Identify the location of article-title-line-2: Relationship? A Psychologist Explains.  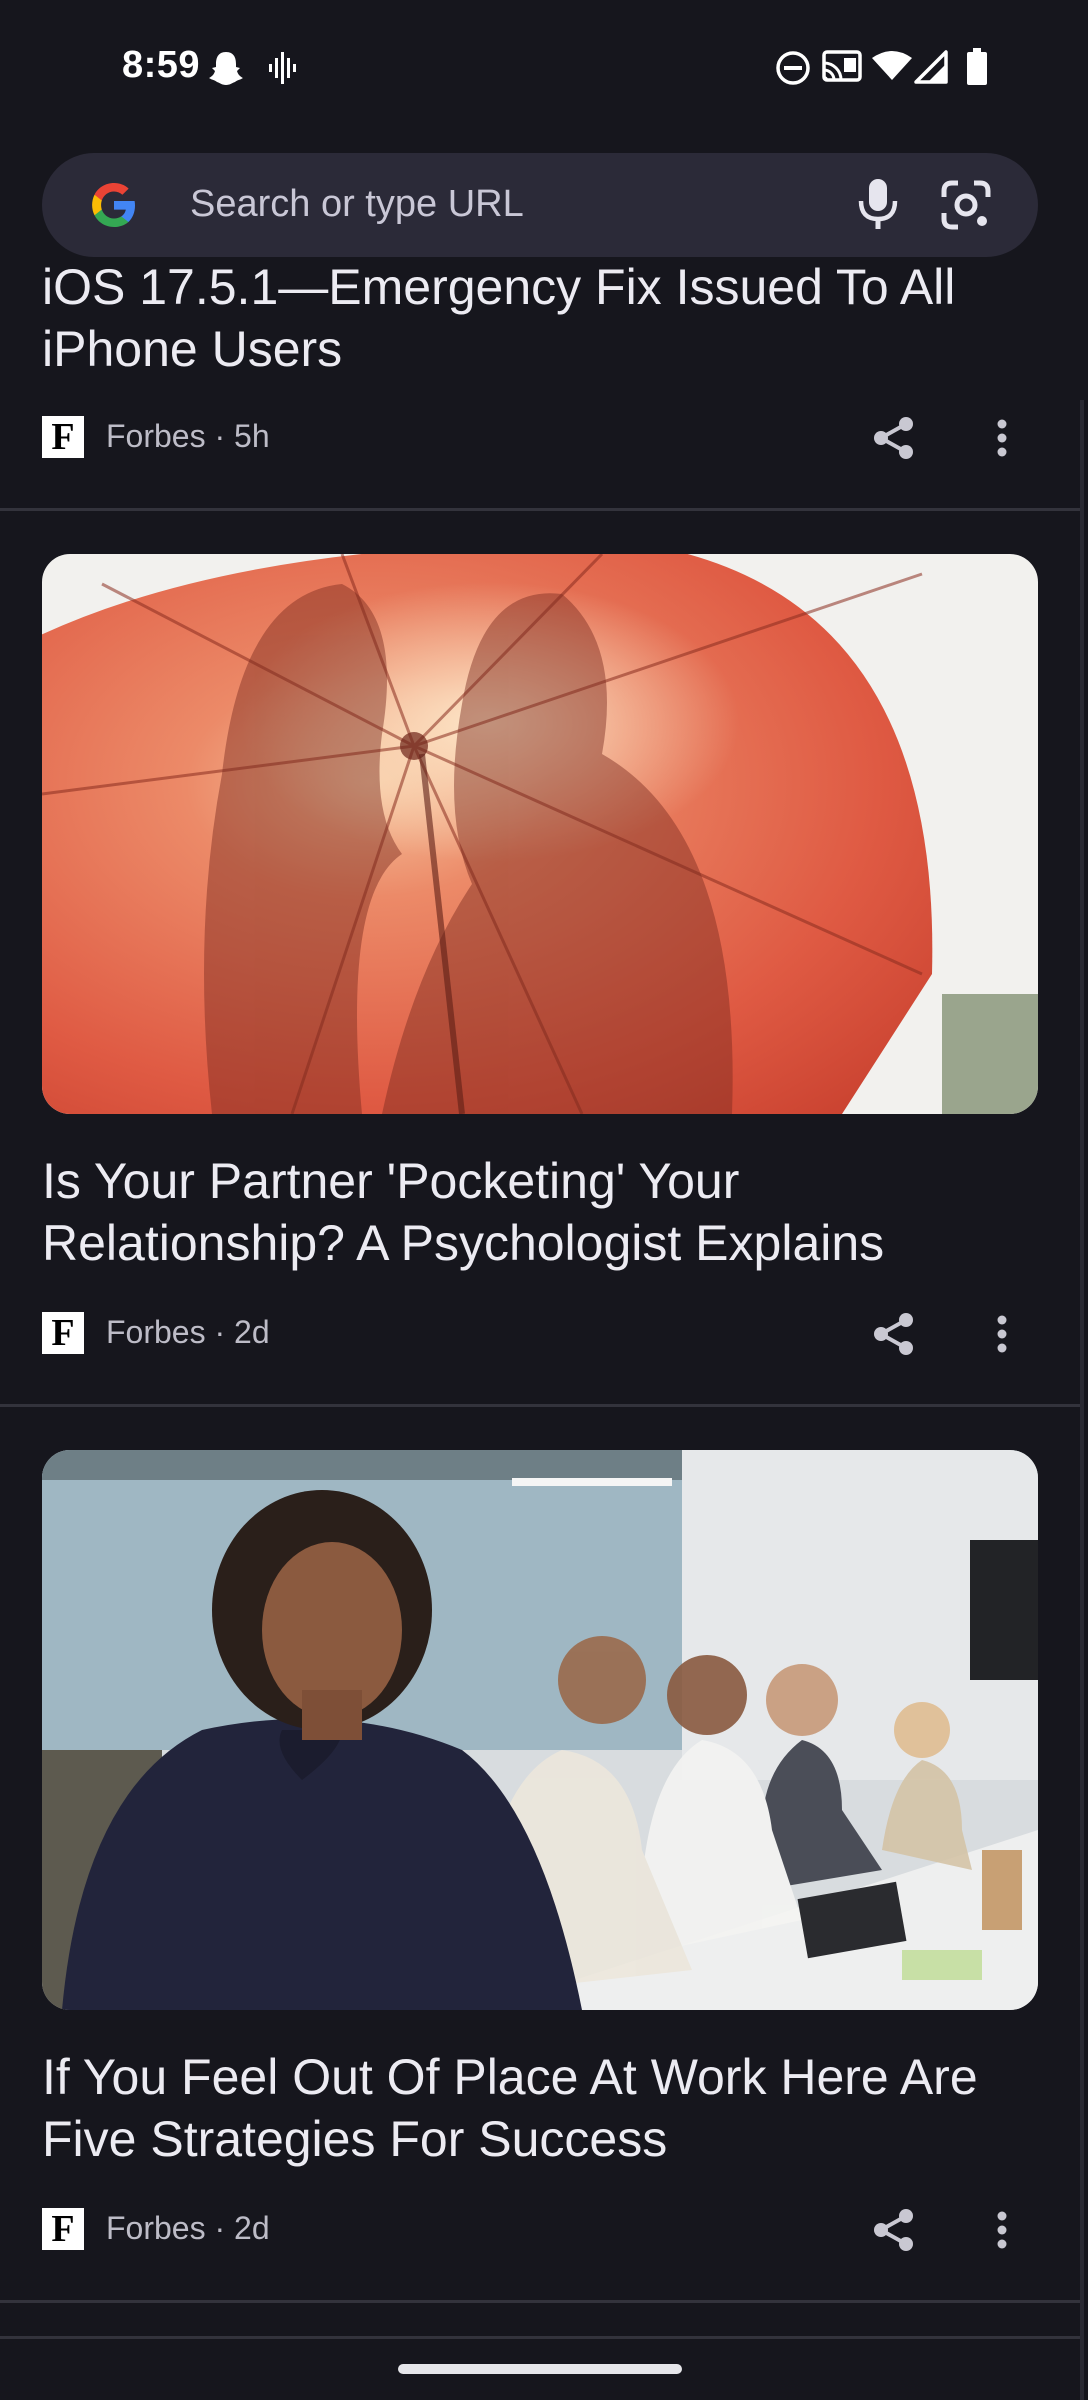
(463, 1243).